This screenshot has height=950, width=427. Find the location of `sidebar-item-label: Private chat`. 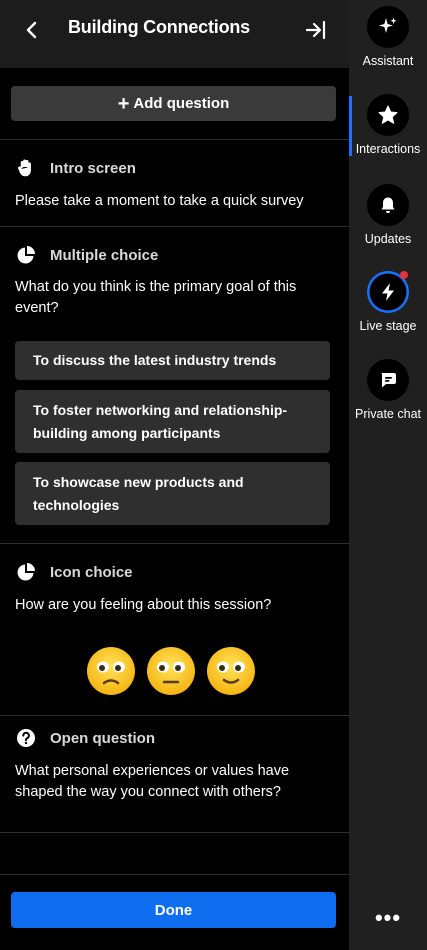

sidebar-item-label: Private chat is located at coordinates (387, 414).